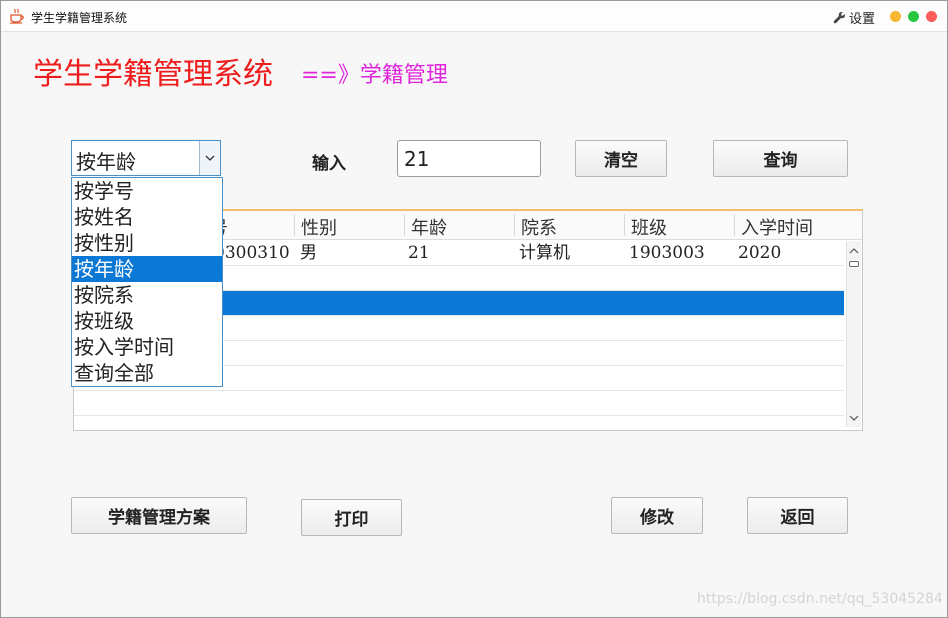 The image size is (948, 618). I want to click on chevron-down-icon, so click(209, 158).